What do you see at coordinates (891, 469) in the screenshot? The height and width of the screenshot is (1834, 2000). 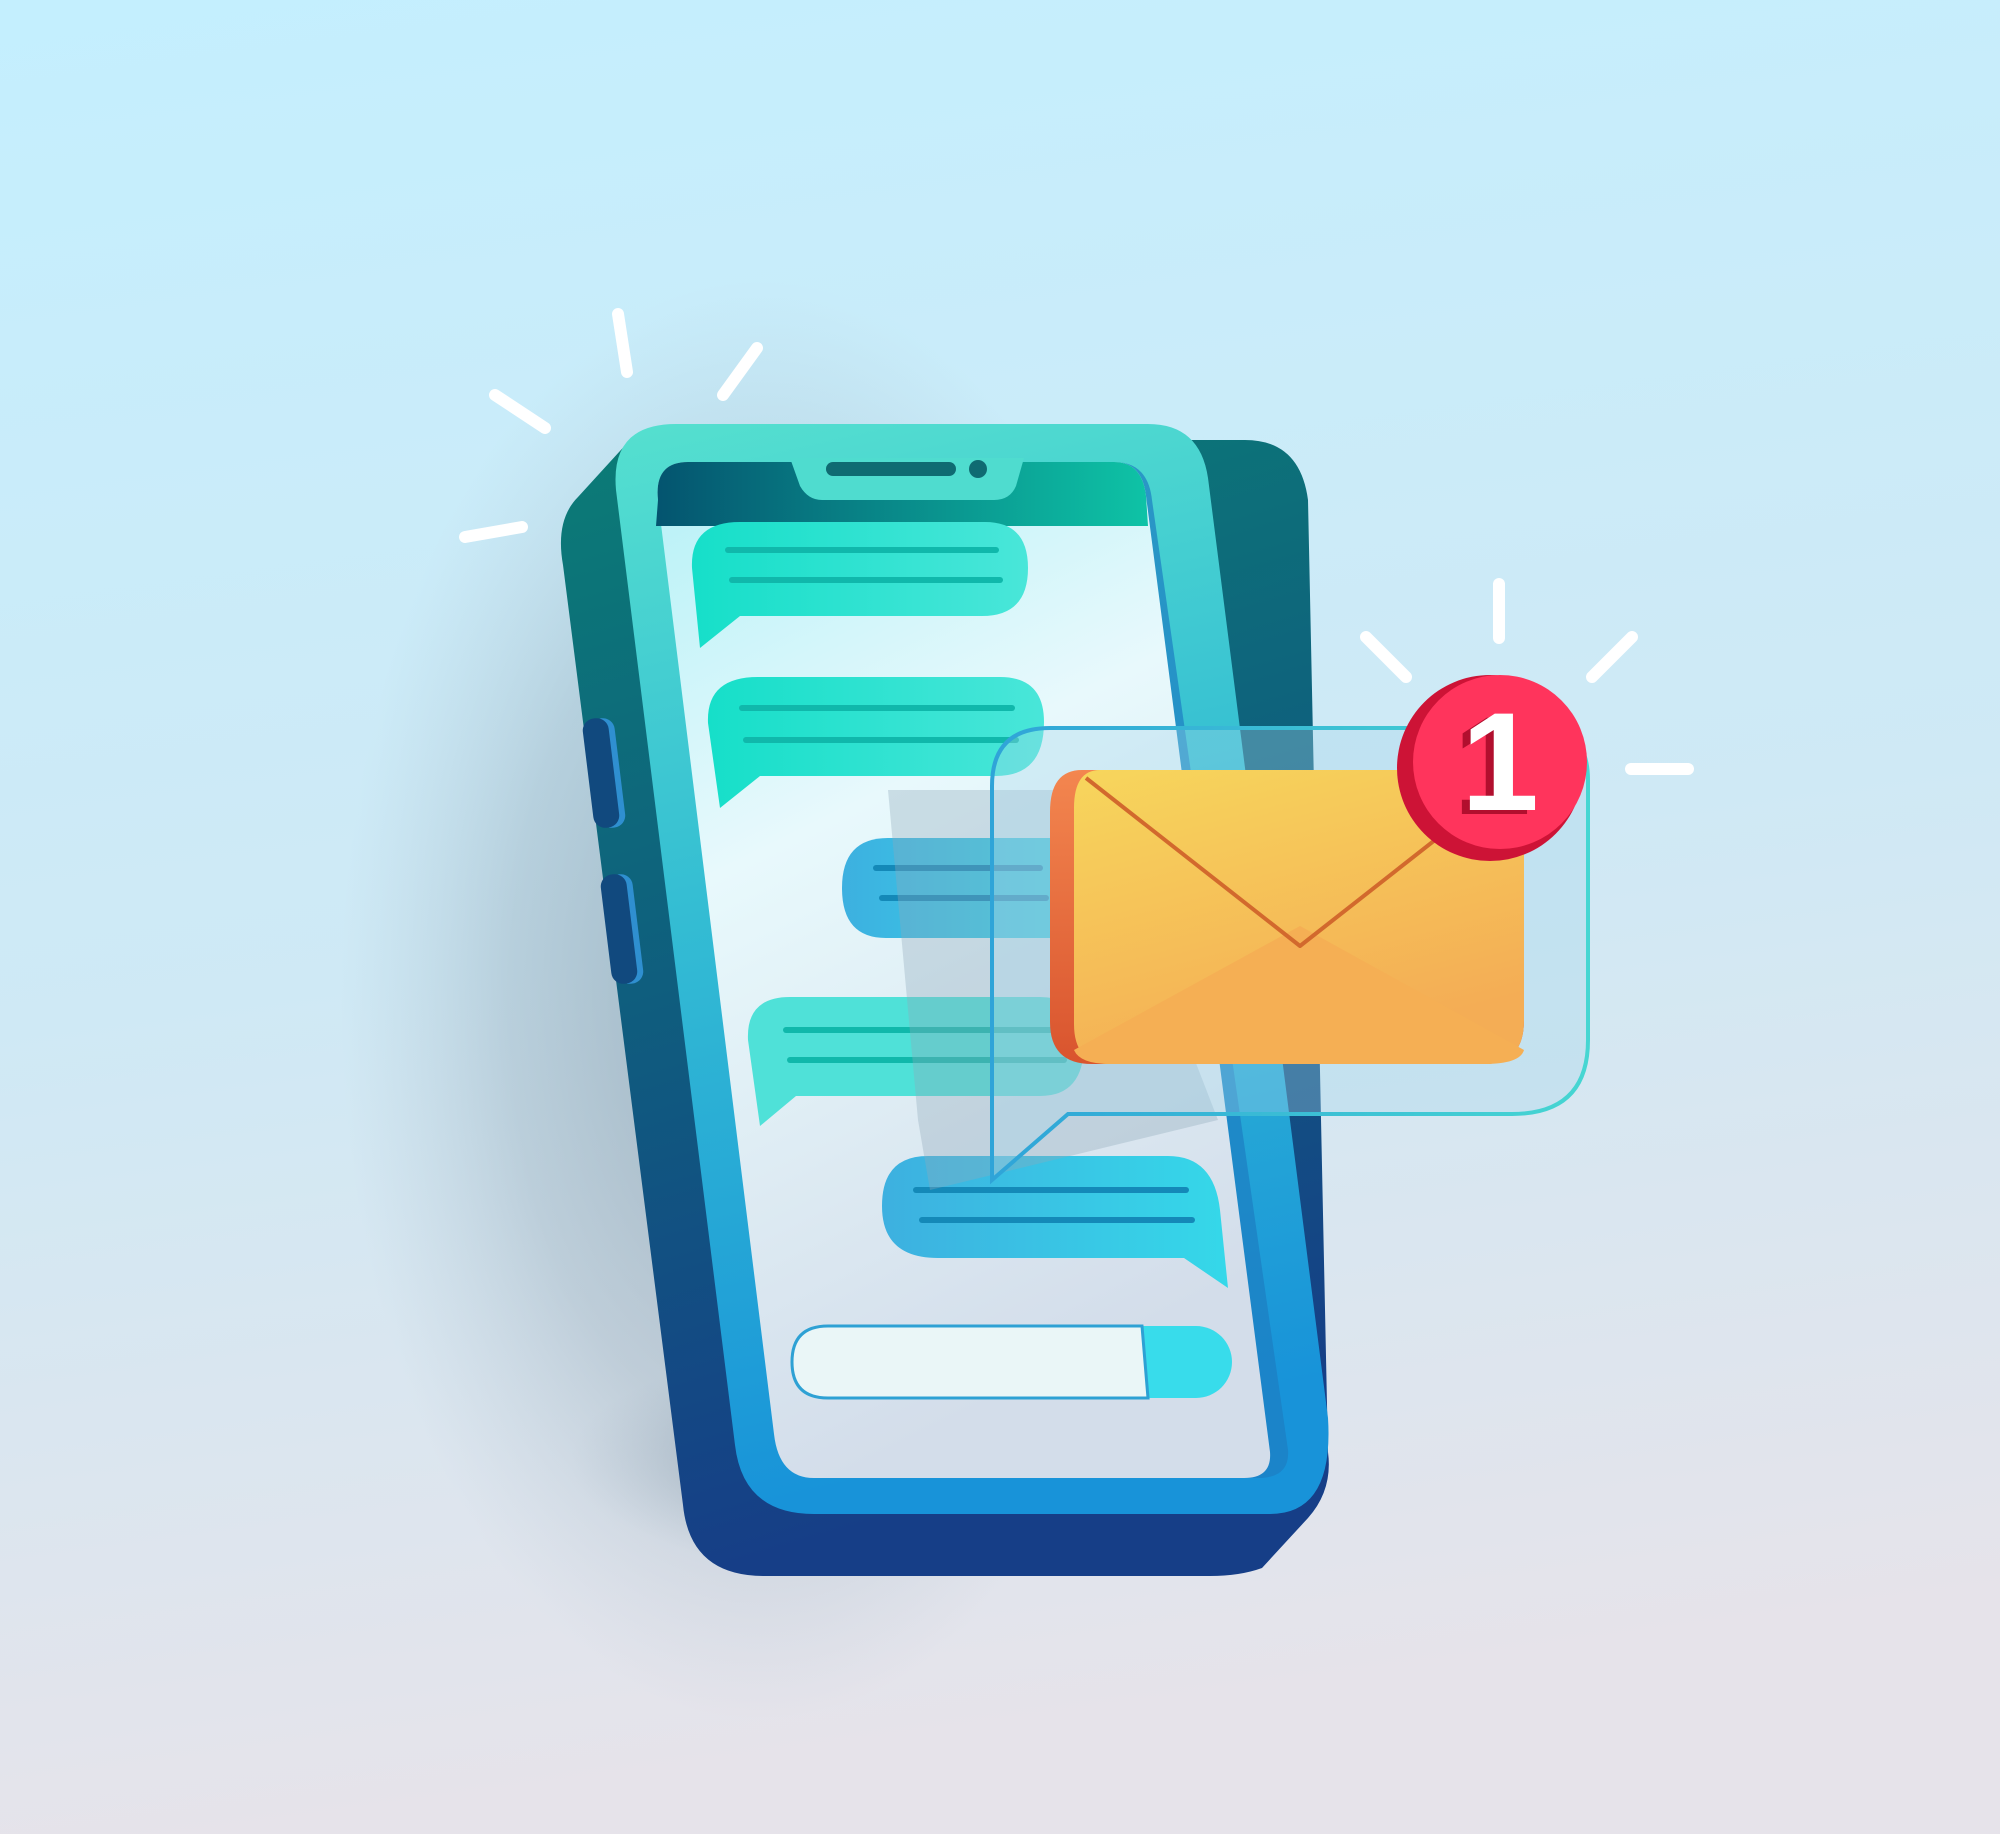 I see `speaker-grille` at bounding box center [891, 469].